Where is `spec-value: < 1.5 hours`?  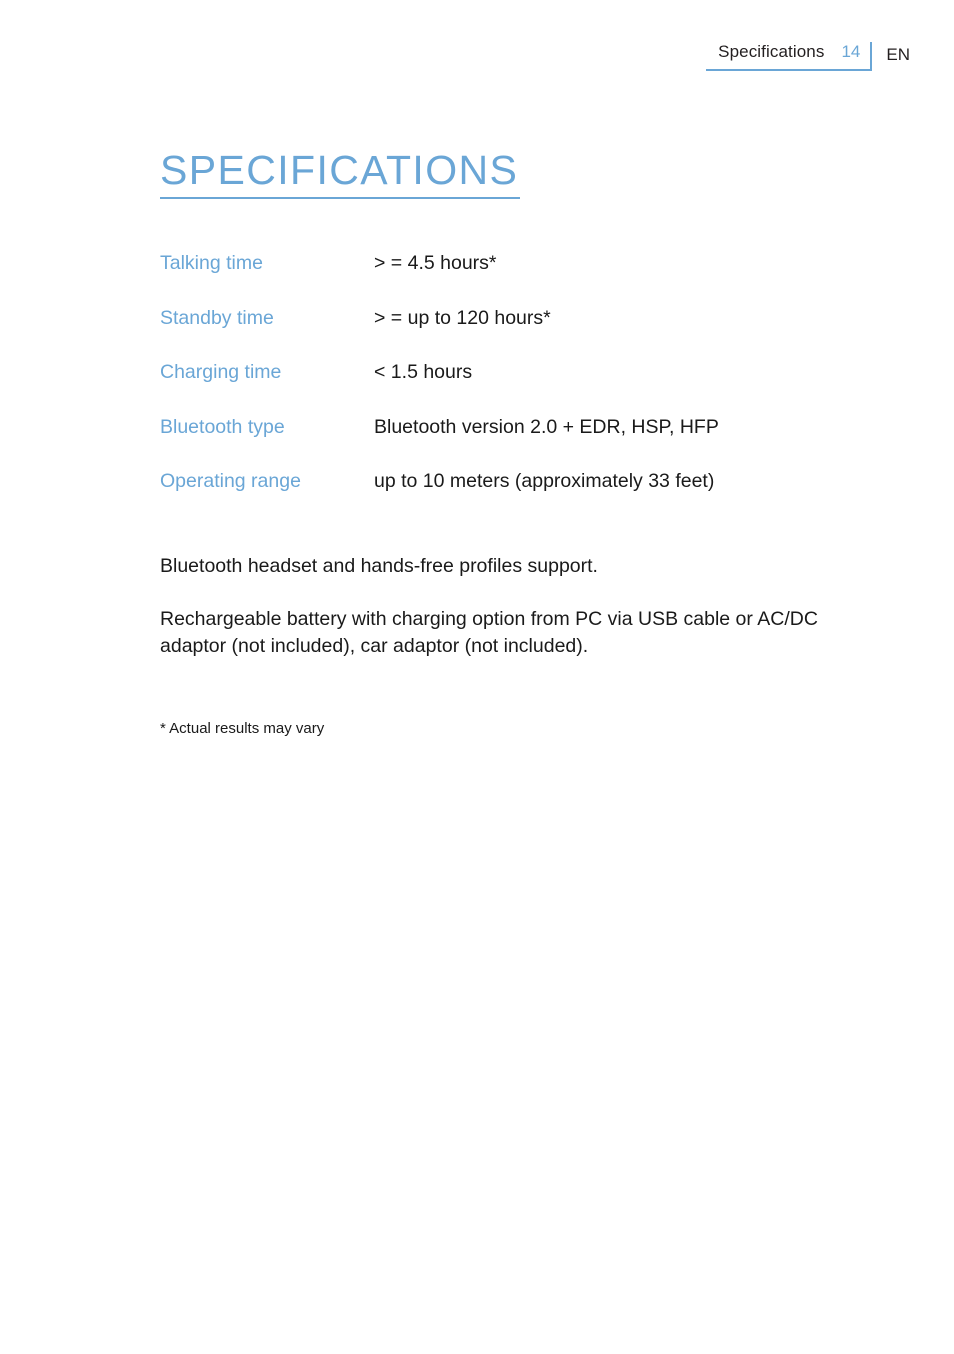
spec-value: < 1.5 hours is located at coordinates (423, 372).